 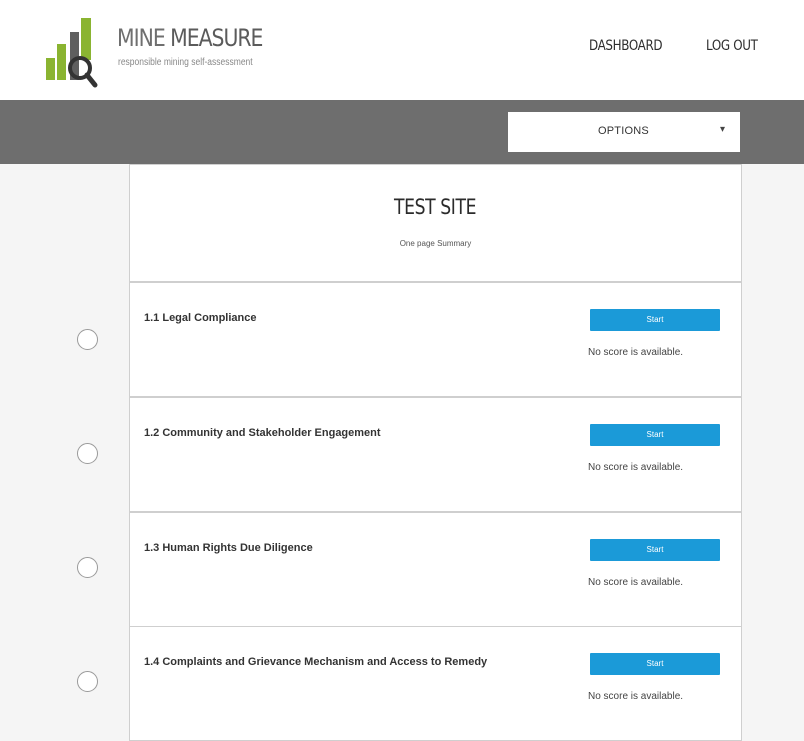 I want to click on nav-logout-link: LOG OUT, so click(x=732, y=46).